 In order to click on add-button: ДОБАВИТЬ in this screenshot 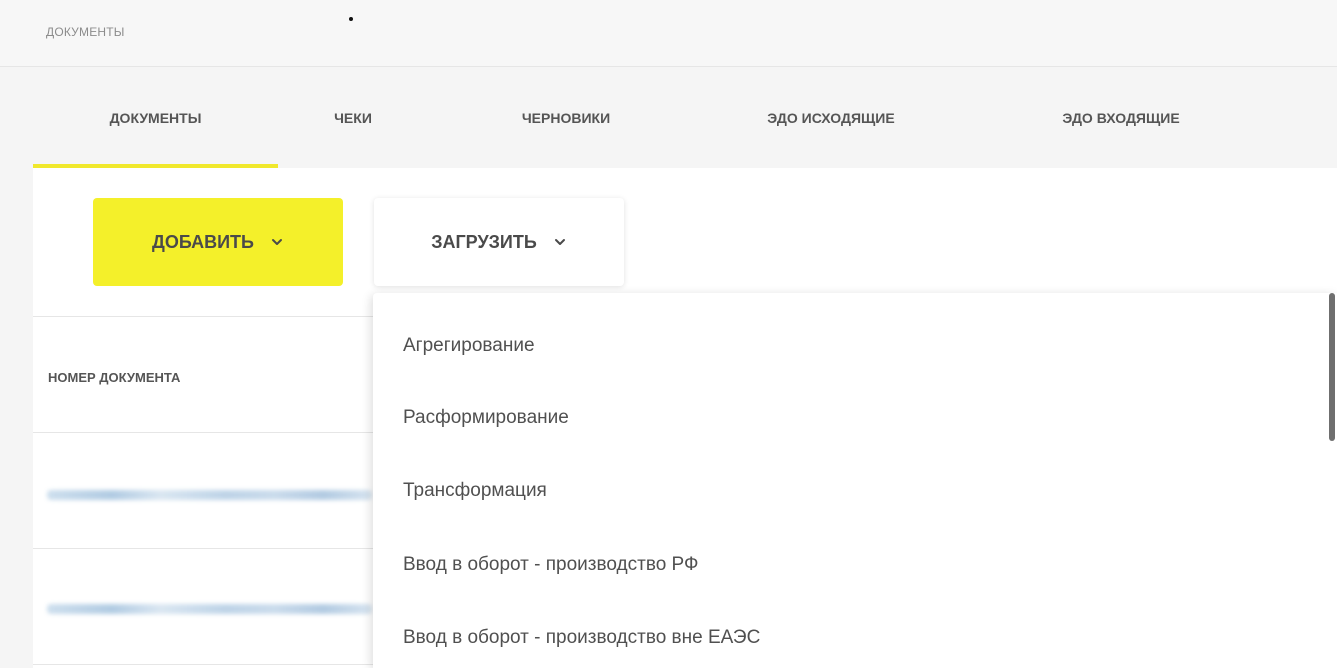, I will do `click(218, 242)`.